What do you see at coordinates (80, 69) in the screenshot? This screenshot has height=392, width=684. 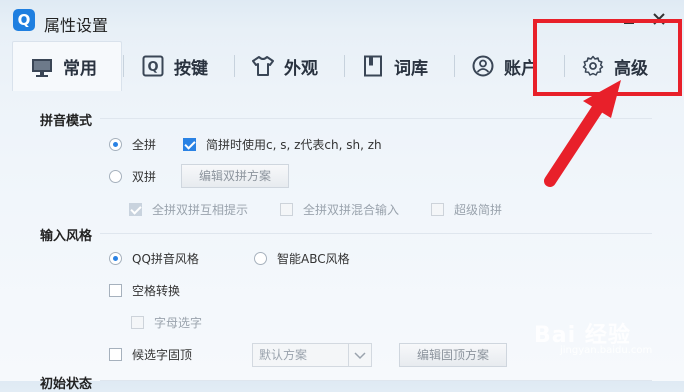 I see `tab-label: 常用` at bounding box center [80, 69].